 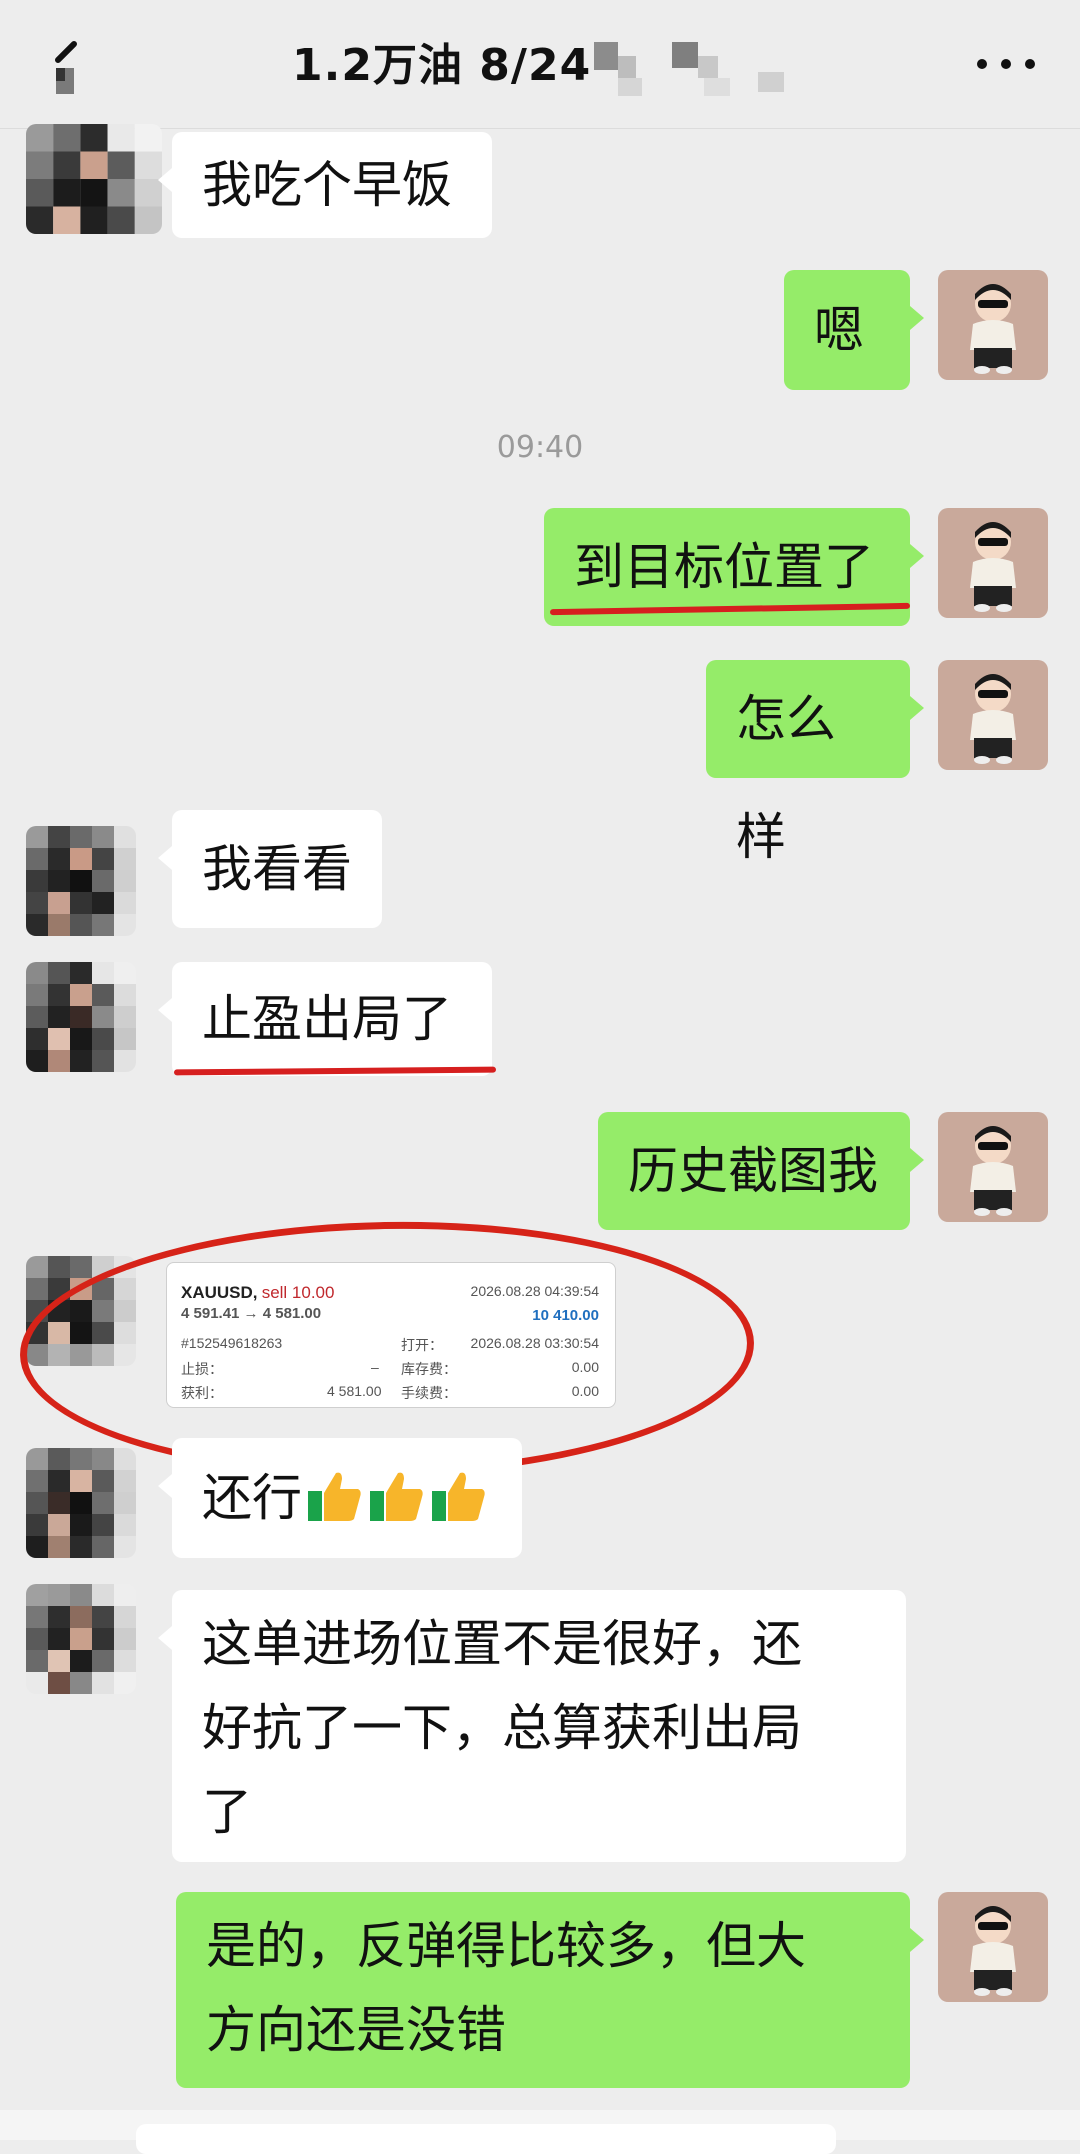 What do you see at coordinates (550, 1990) in the screenshot?
I see `message-bubble-sent: 是的，反弹得比较多，但大 方向还是没错` at bounding box center [550, 1990].